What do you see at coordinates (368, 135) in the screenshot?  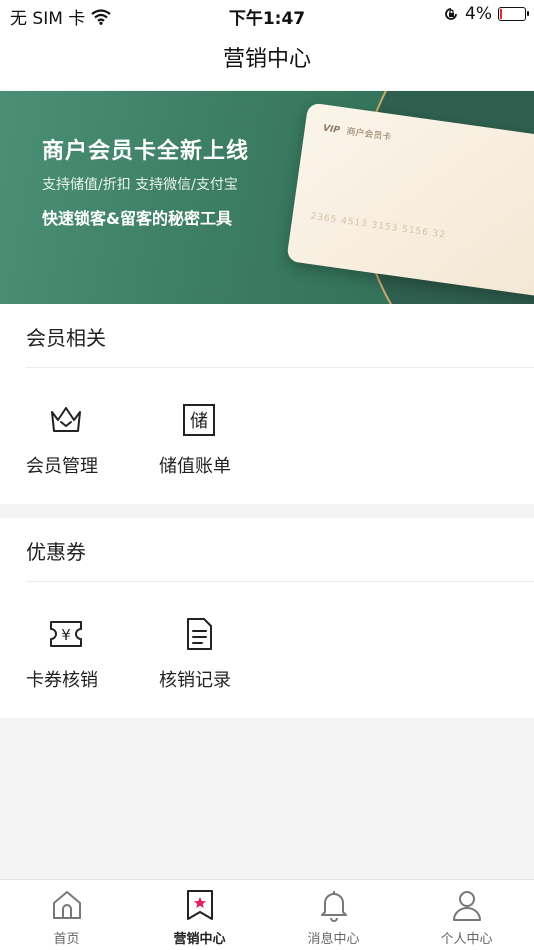 I see `card-title: 商户会员卡` at bounding box center [368, 135].